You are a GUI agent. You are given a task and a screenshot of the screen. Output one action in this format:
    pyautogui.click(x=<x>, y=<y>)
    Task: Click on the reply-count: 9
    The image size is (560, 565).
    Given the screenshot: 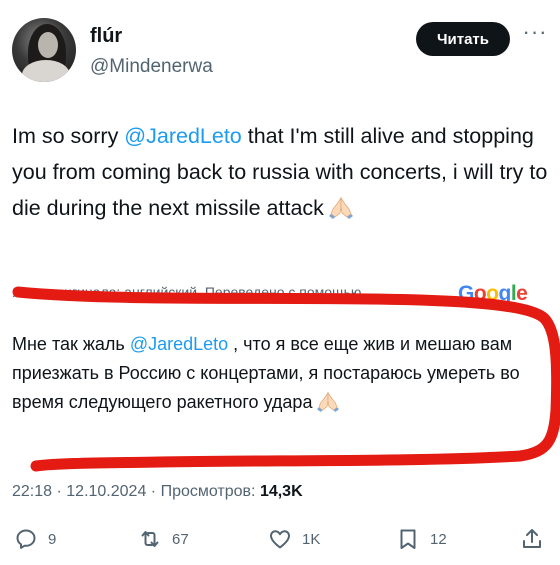 What is the action you would take?
    pyautogui.click(x=52, y=539)
    